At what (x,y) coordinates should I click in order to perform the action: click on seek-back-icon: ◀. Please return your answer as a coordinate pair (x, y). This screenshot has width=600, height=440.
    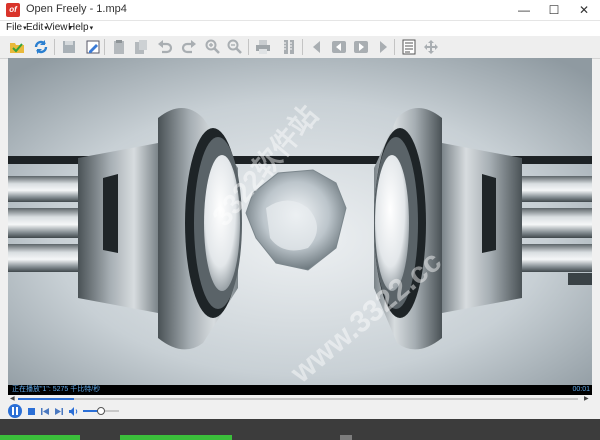
    Looking at the image, I should click on (12, 399).